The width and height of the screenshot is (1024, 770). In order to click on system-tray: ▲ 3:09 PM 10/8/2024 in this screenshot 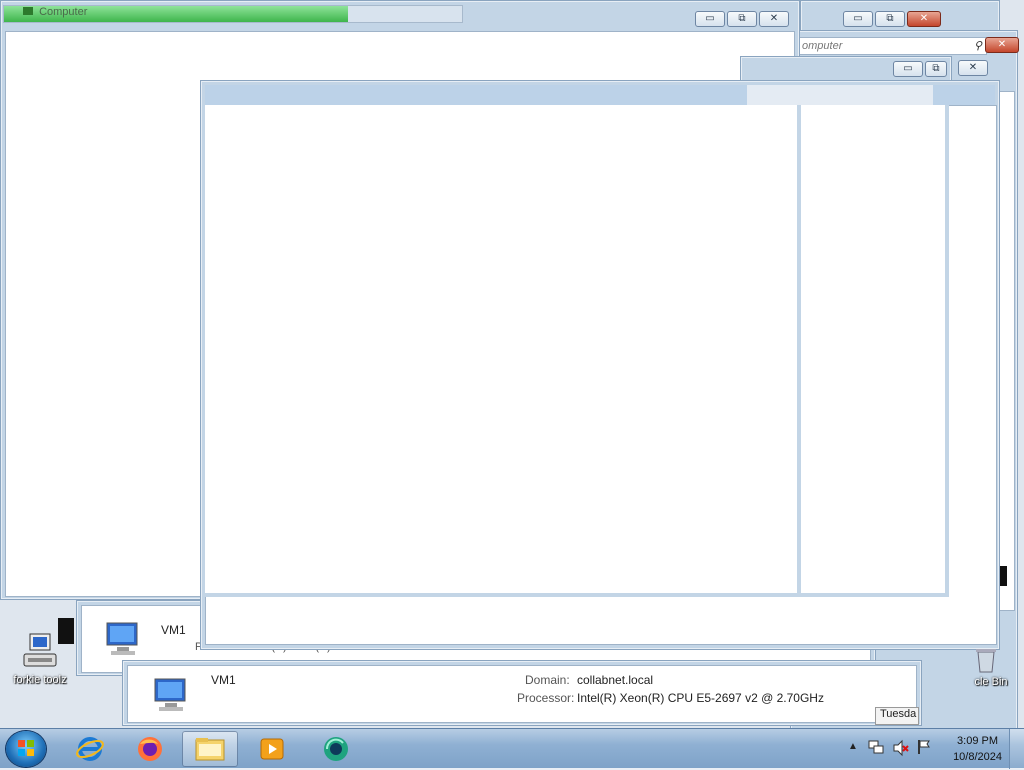, I will do `click(924, 749)`.